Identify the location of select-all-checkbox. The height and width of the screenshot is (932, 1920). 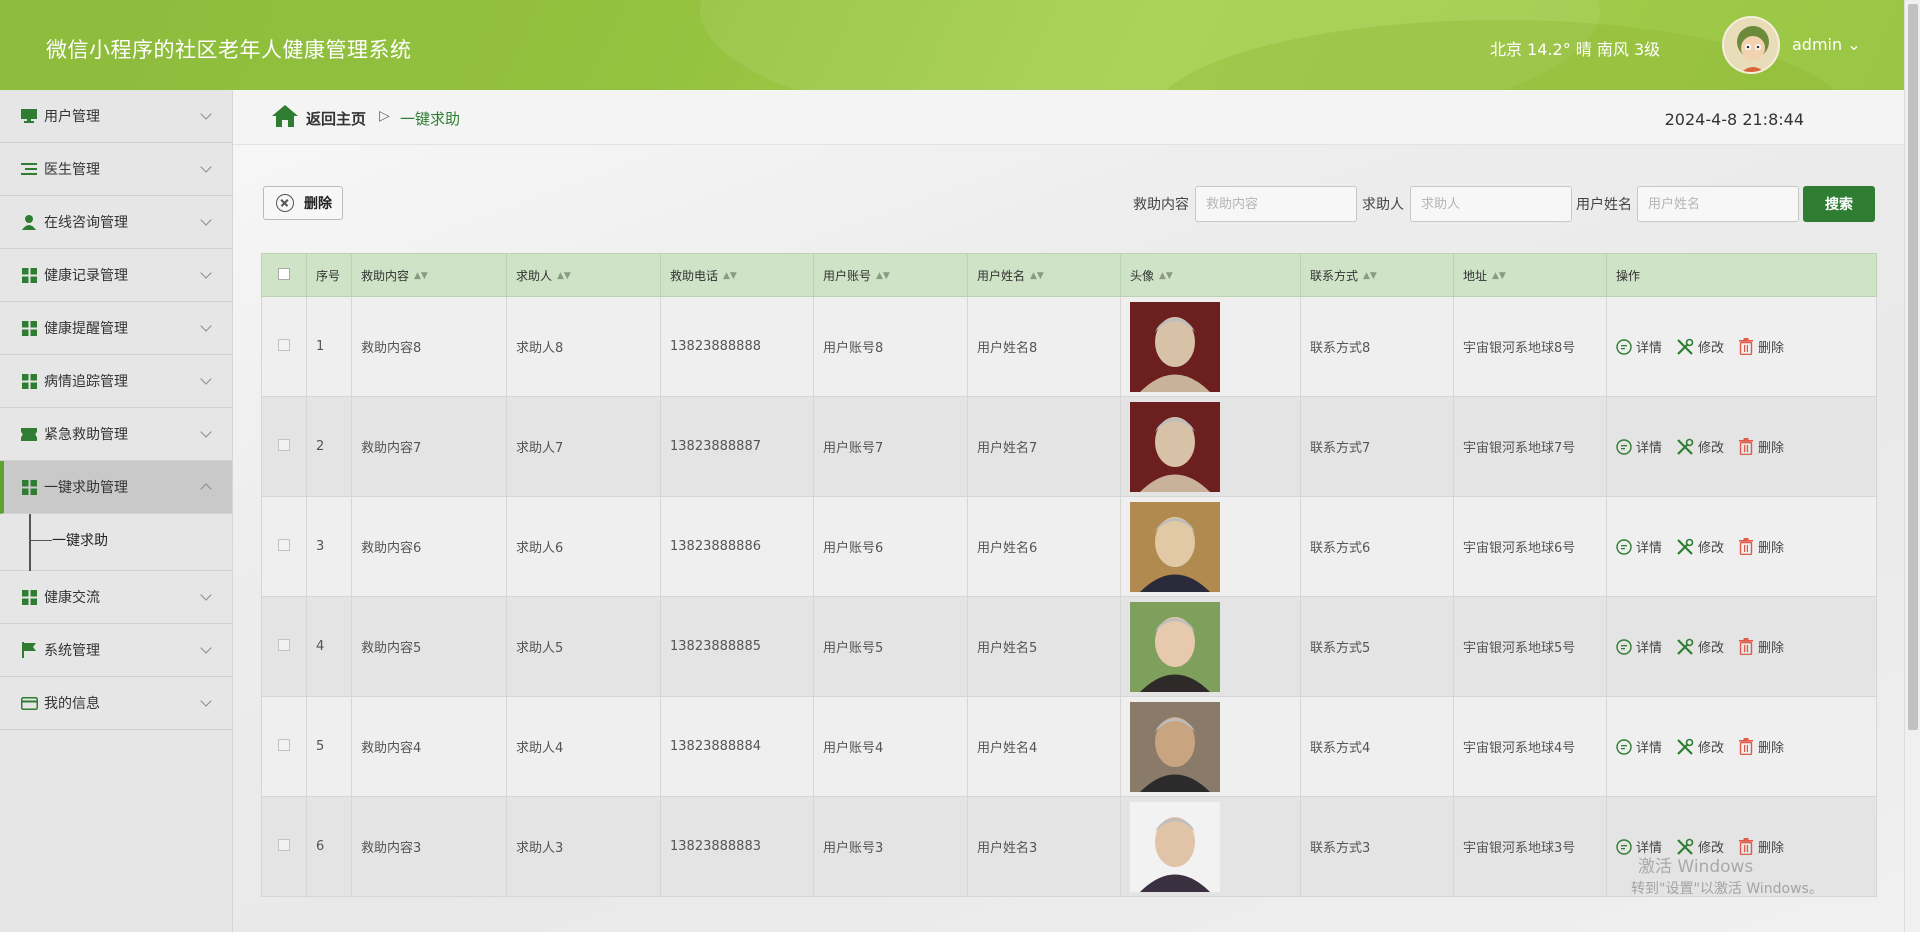
(284, 273).